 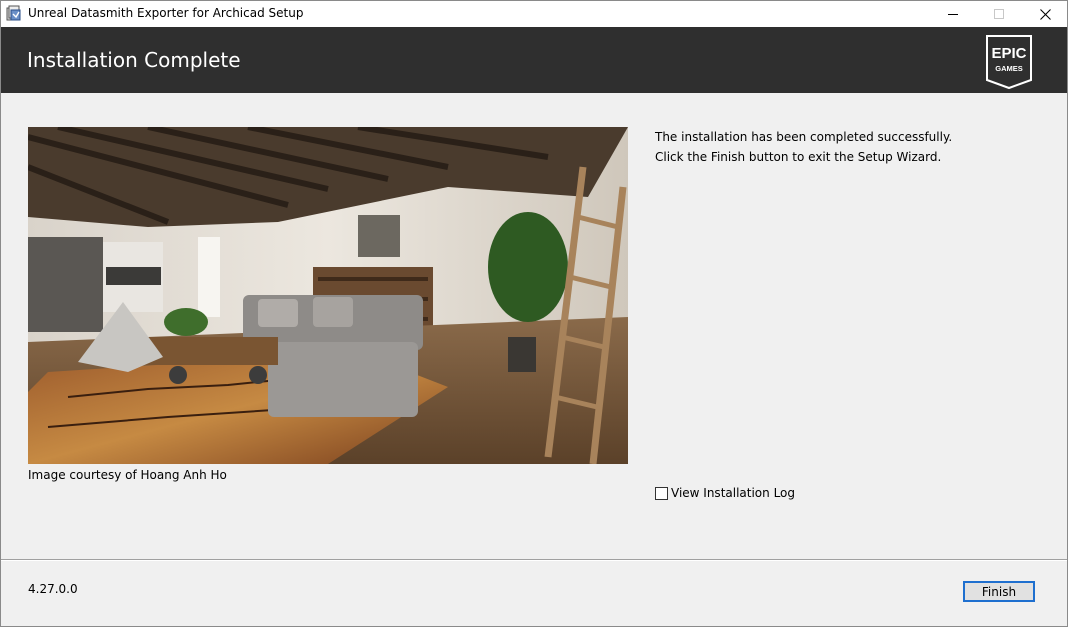 I want to click on close-button, so click(x=1045, y=14).